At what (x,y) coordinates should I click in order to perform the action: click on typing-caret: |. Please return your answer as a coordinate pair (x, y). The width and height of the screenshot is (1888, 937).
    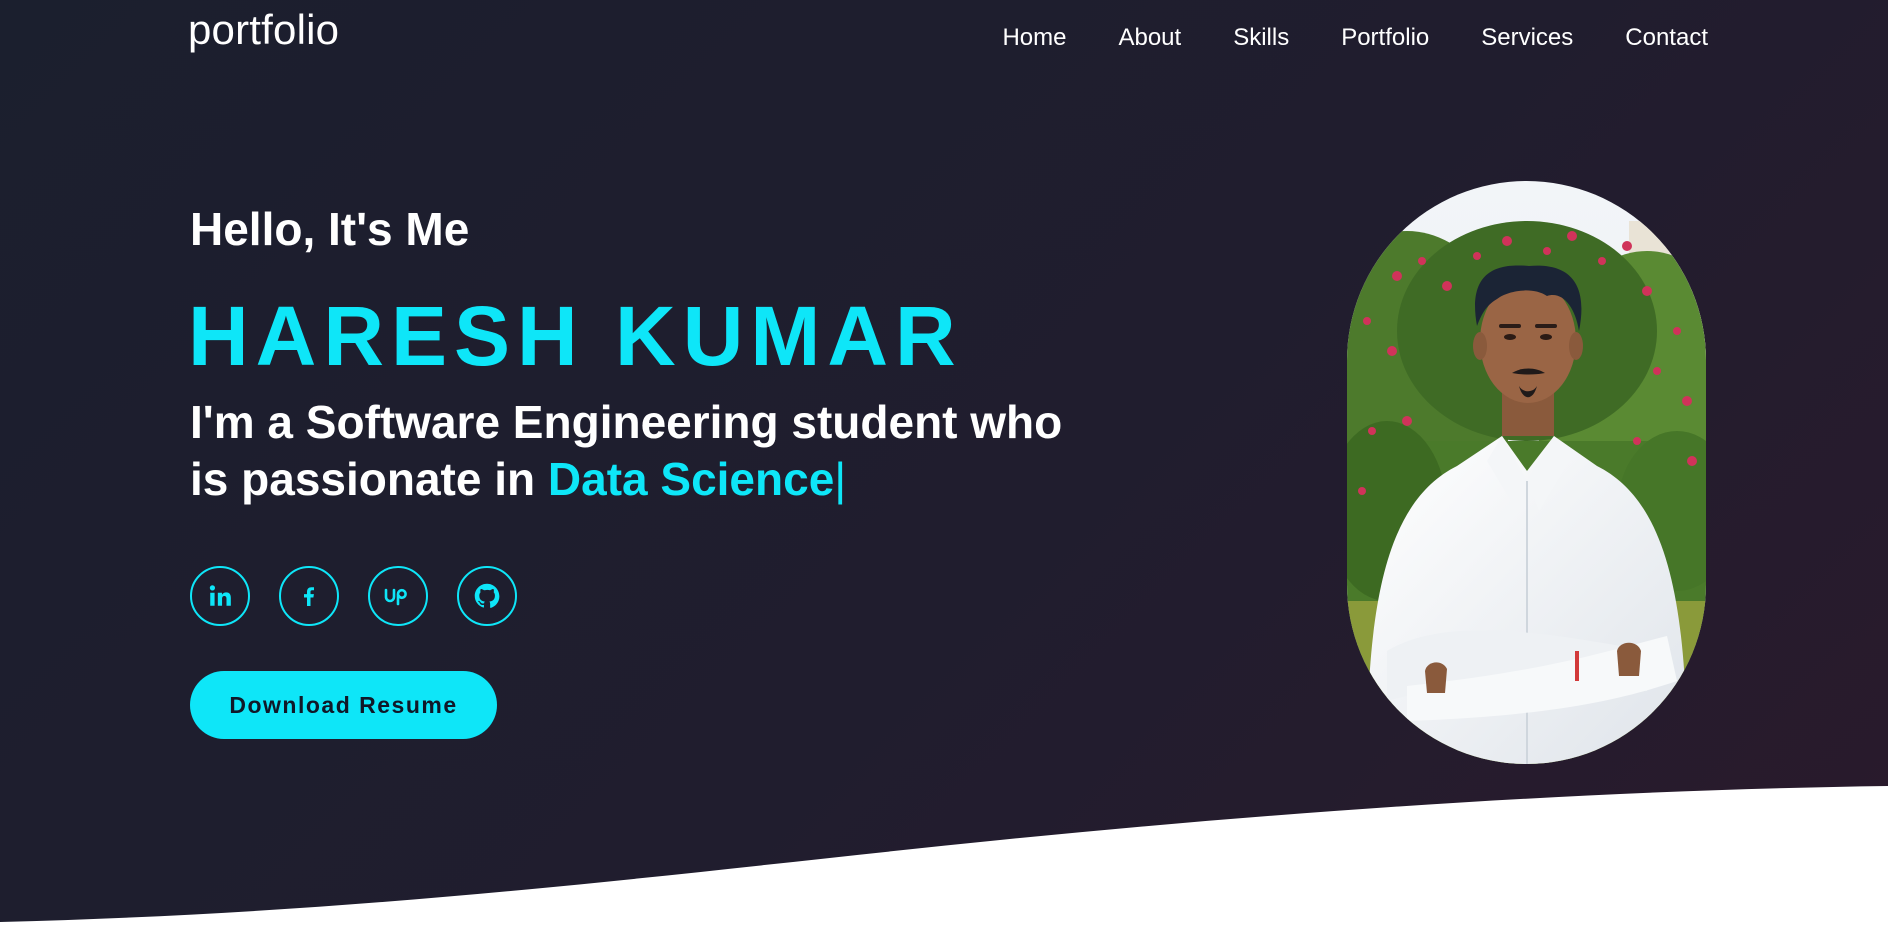
    Looking at the image, I should click on (840, 479).